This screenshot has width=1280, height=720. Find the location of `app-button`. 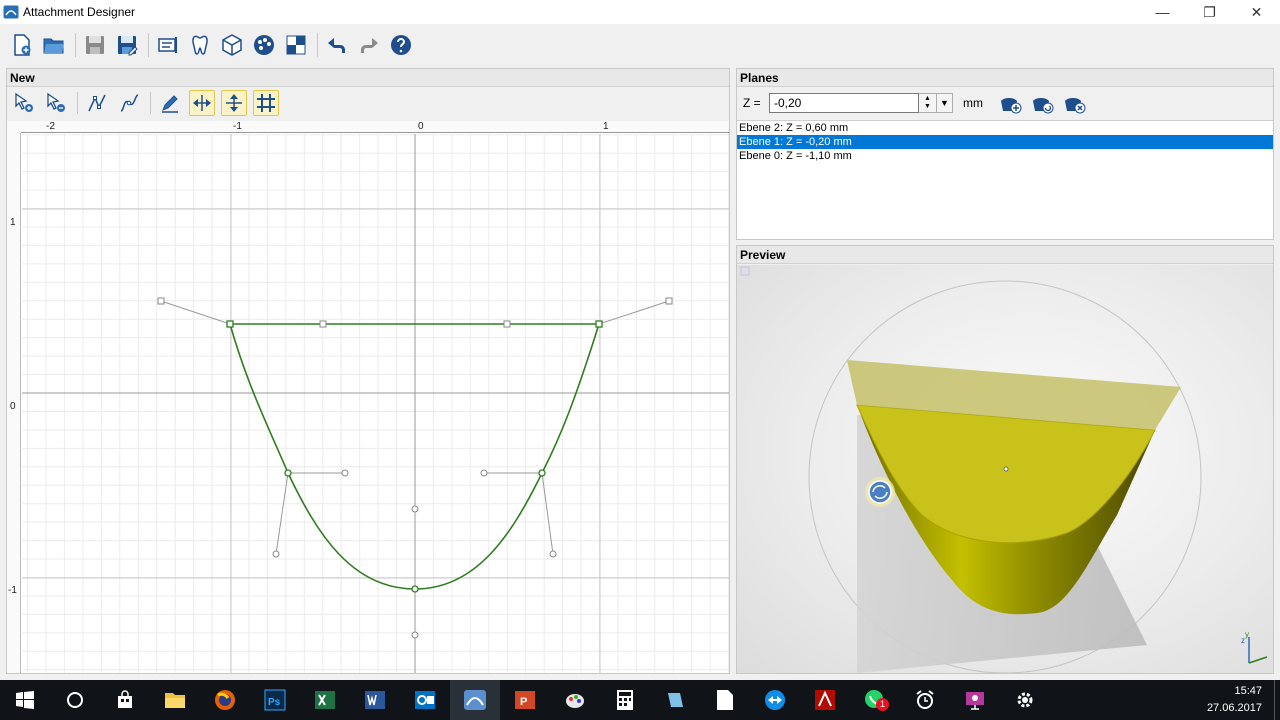

app-button is located at coordinates (675, 700).